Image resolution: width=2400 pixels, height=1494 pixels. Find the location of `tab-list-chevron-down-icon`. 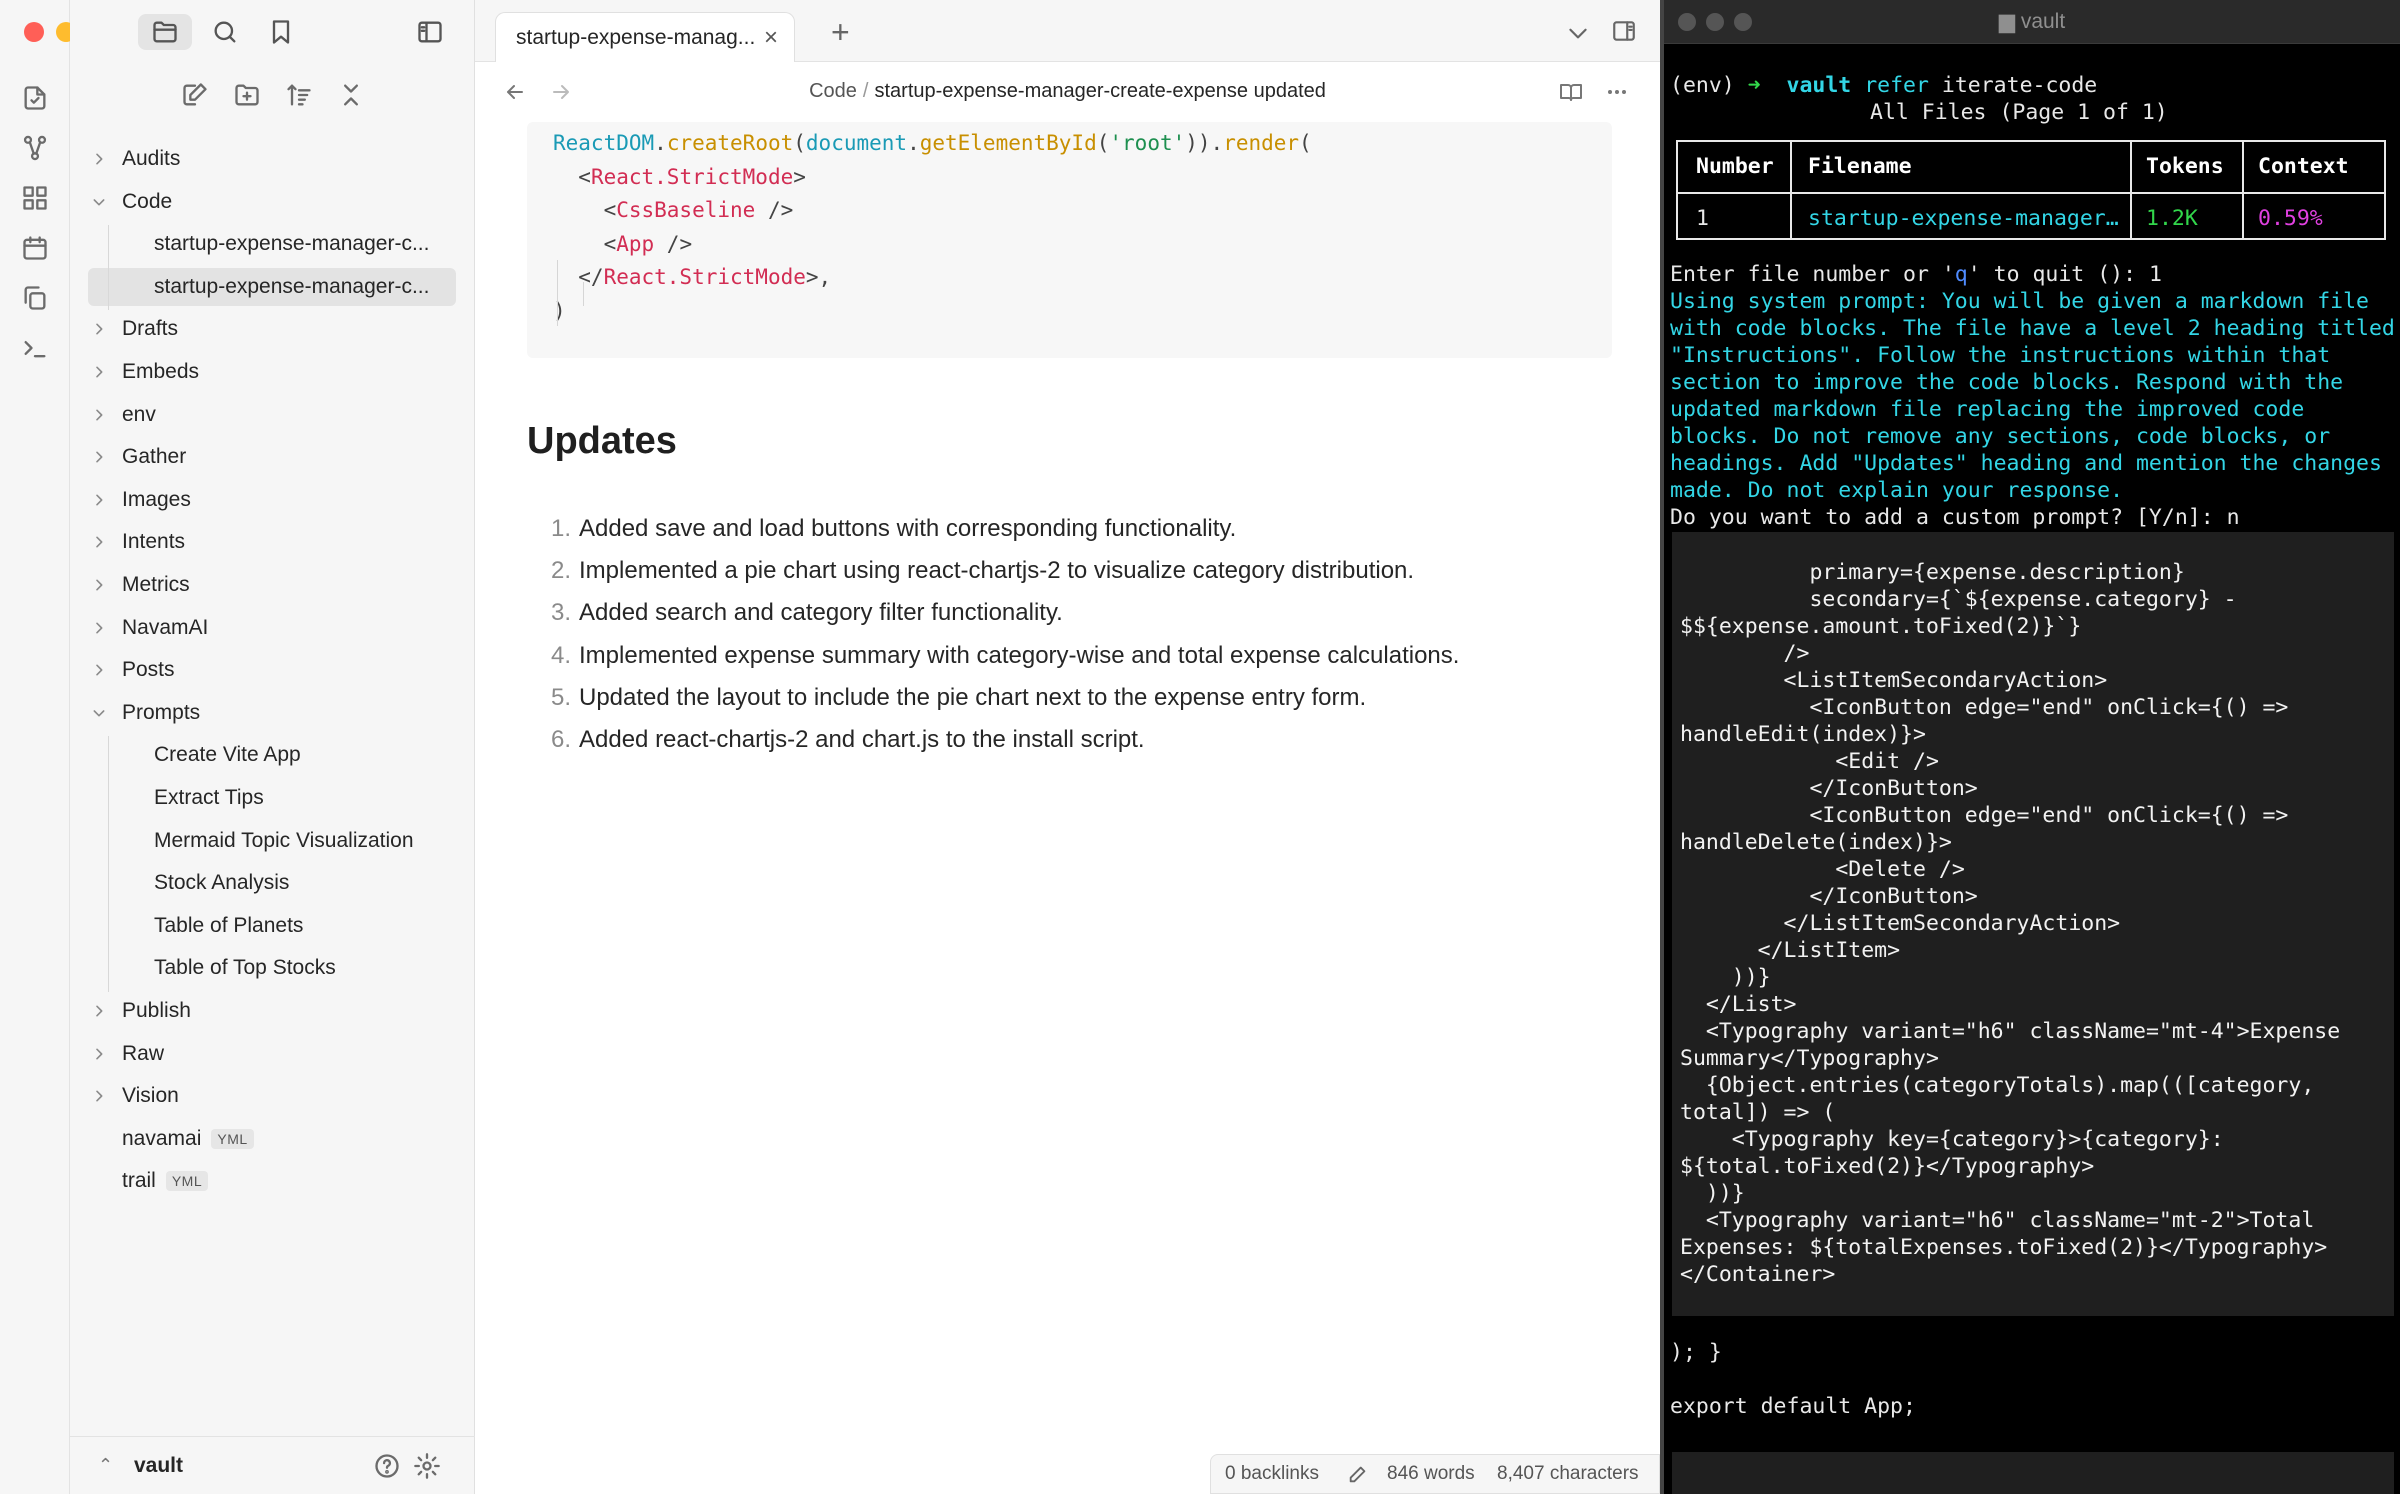

tab-list-chevron-down-icon is located at coordinates (1578, 35).